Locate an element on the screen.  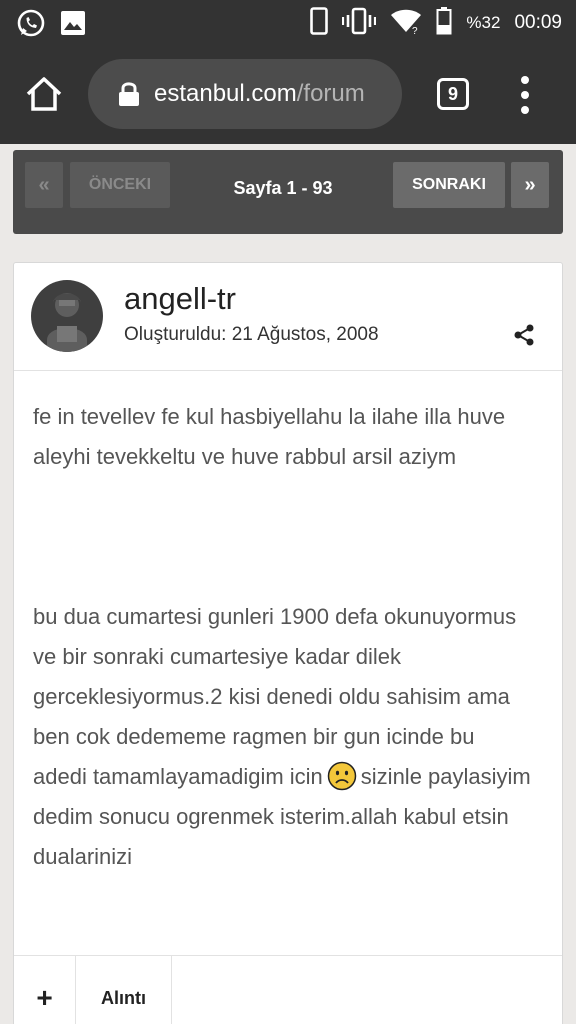
url-path: /forum is located at coordinates (330, 93).